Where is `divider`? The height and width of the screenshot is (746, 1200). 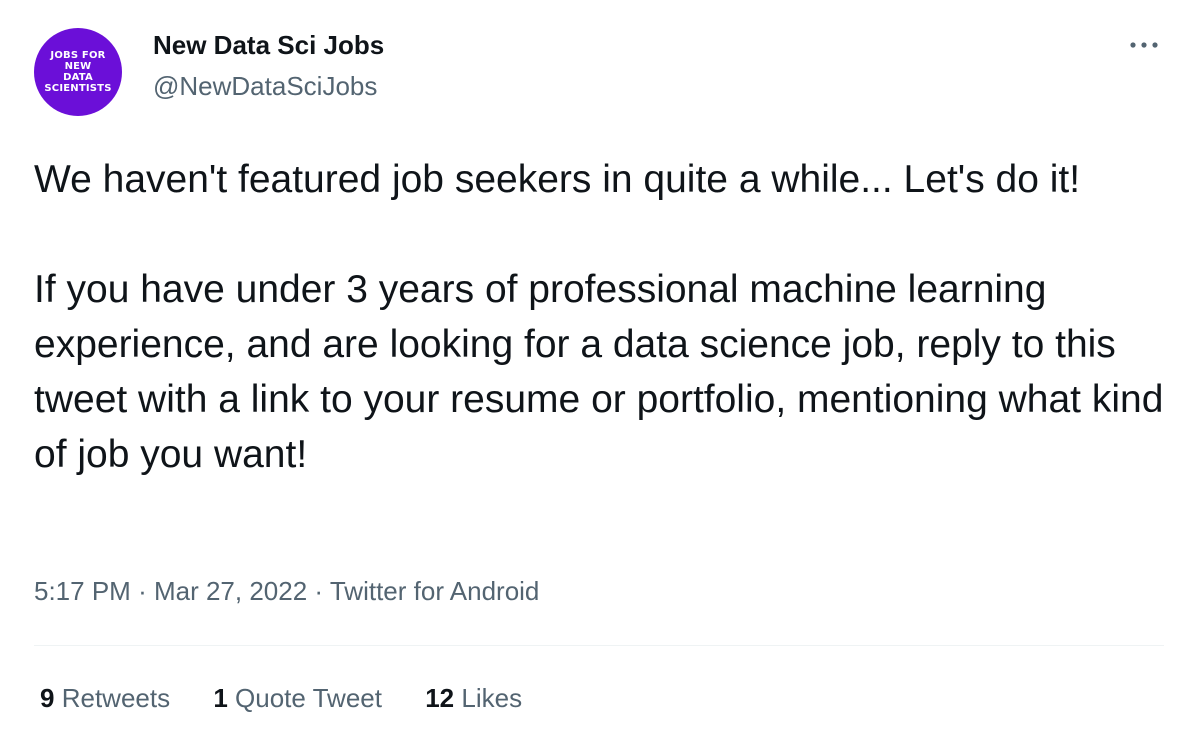
divider is located at coordinates (599, 645).